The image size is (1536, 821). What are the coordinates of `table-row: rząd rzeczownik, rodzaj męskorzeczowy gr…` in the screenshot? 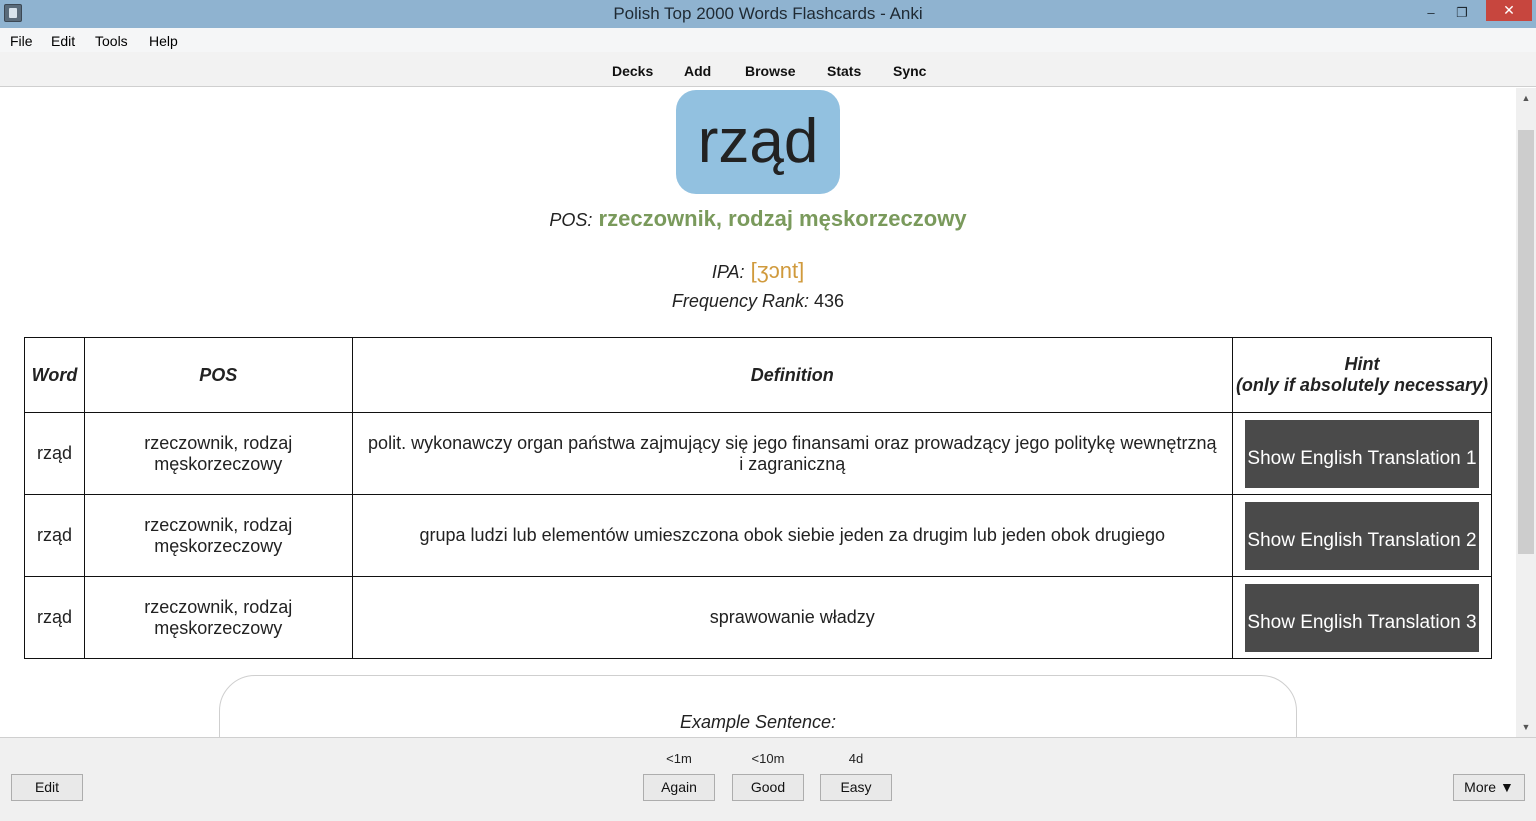 It's located at (758, 535).